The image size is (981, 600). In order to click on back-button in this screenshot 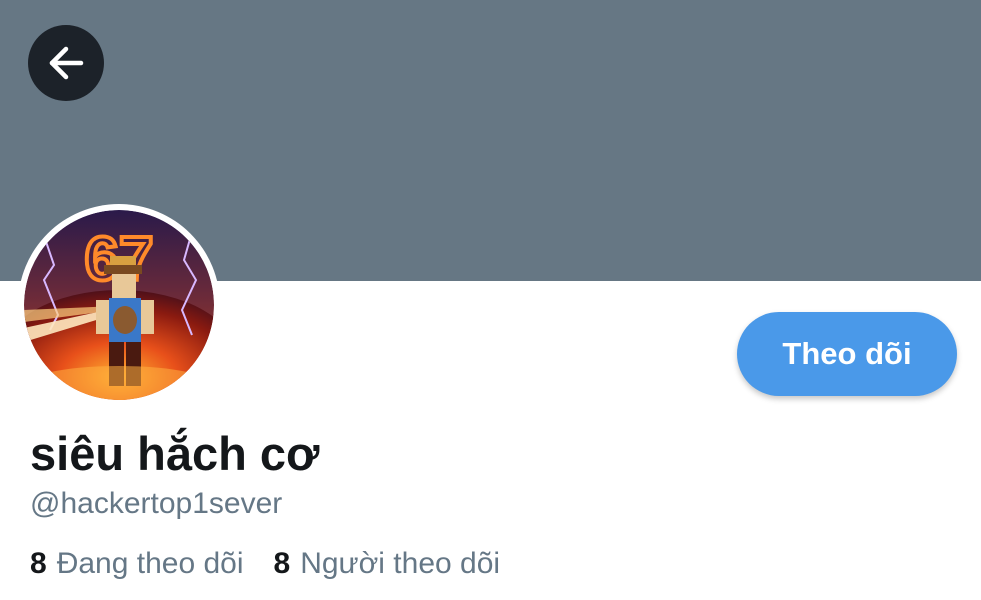, I will do `click(66, 63)`.